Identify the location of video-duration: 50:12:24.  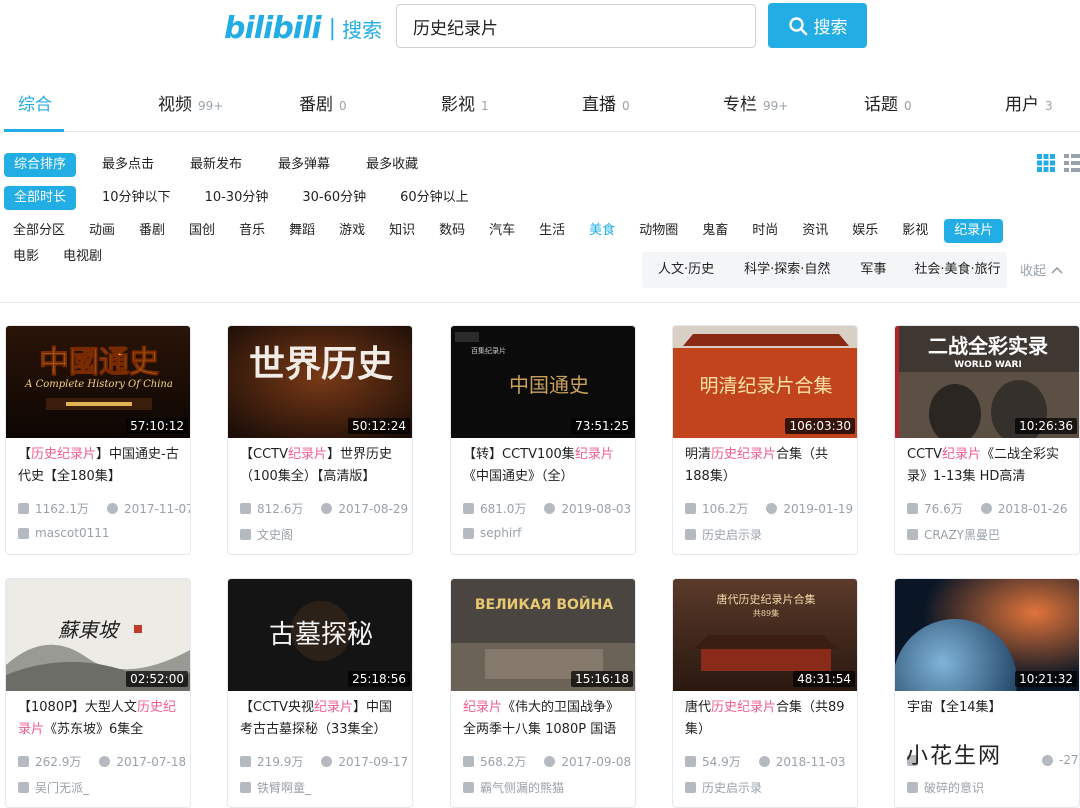
(379, 426).